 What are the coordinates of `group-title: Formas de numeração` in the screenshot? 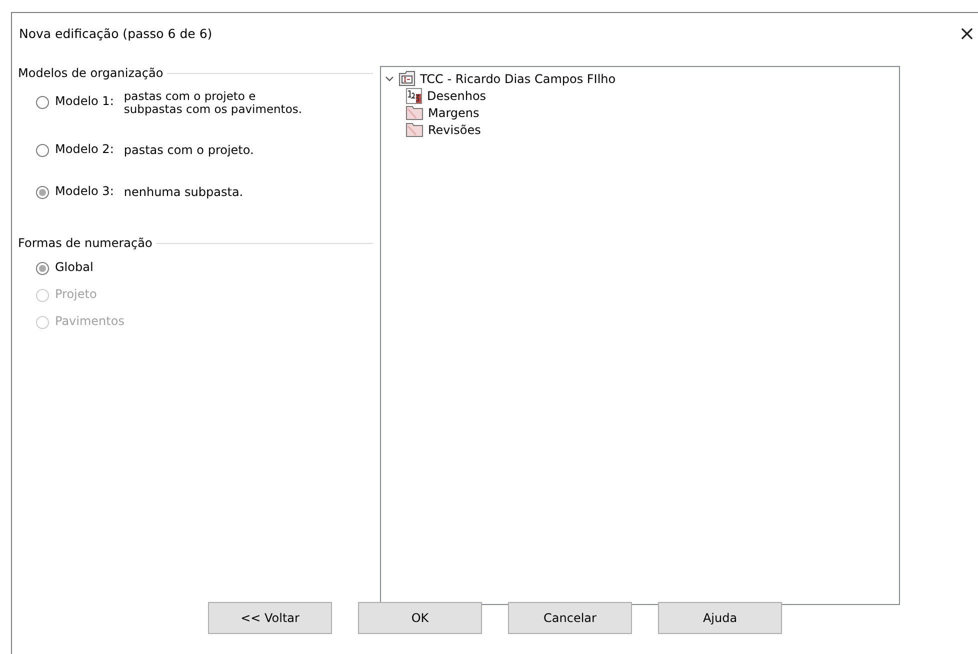 It's located at (85, 243).